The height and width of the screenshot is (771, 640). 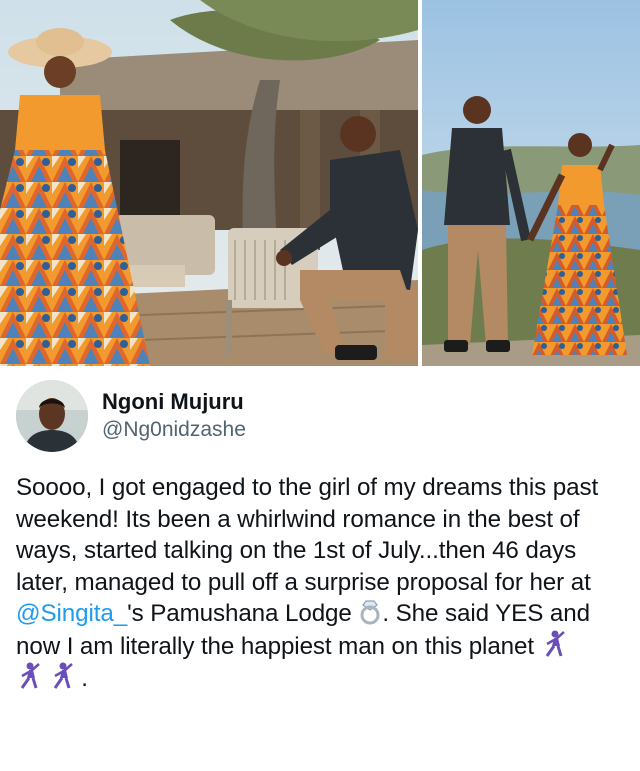 I want to click on mention-link: @Singita_, so click(x=71, y=613).